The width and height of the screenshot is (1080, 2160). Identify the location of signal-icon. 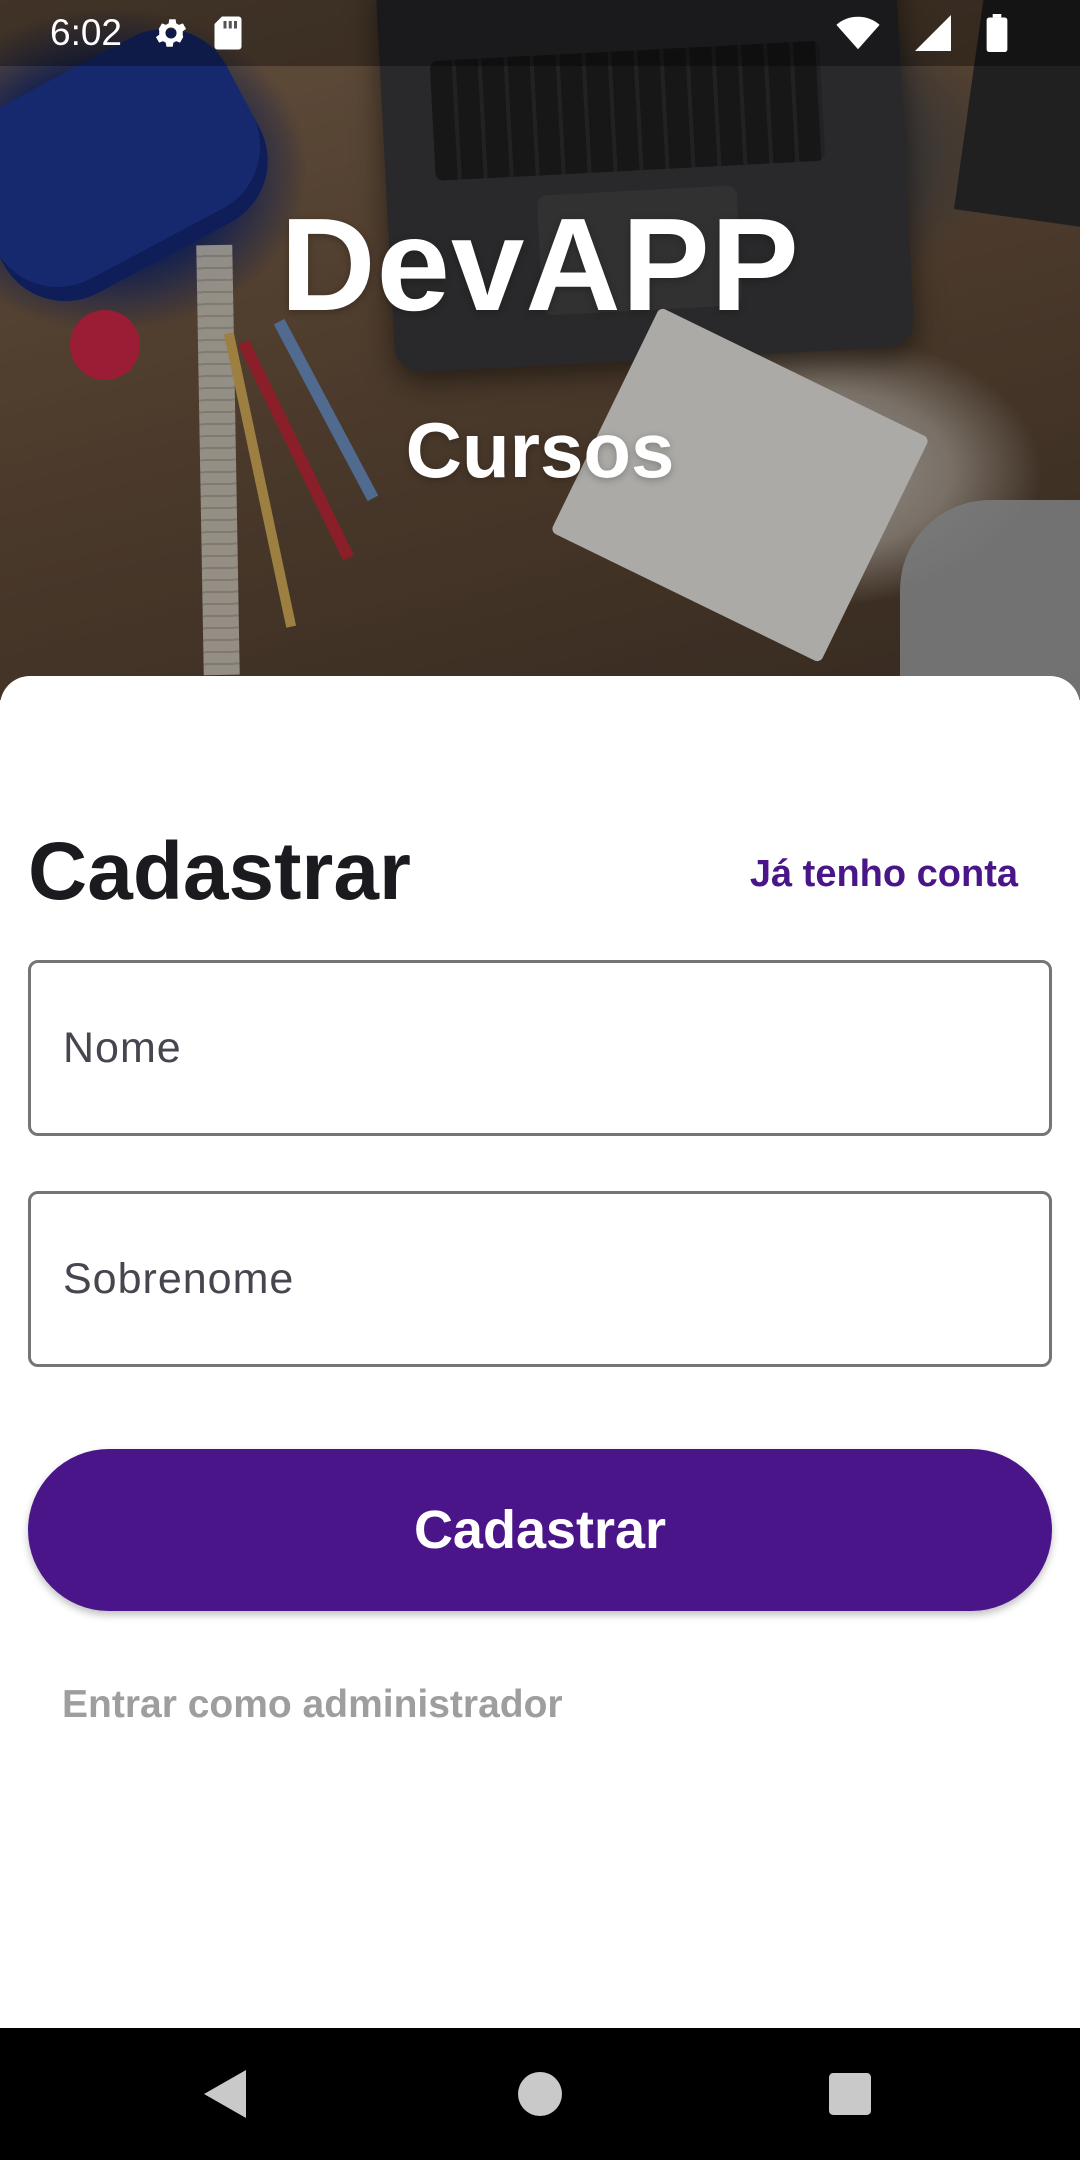
(933, 33).